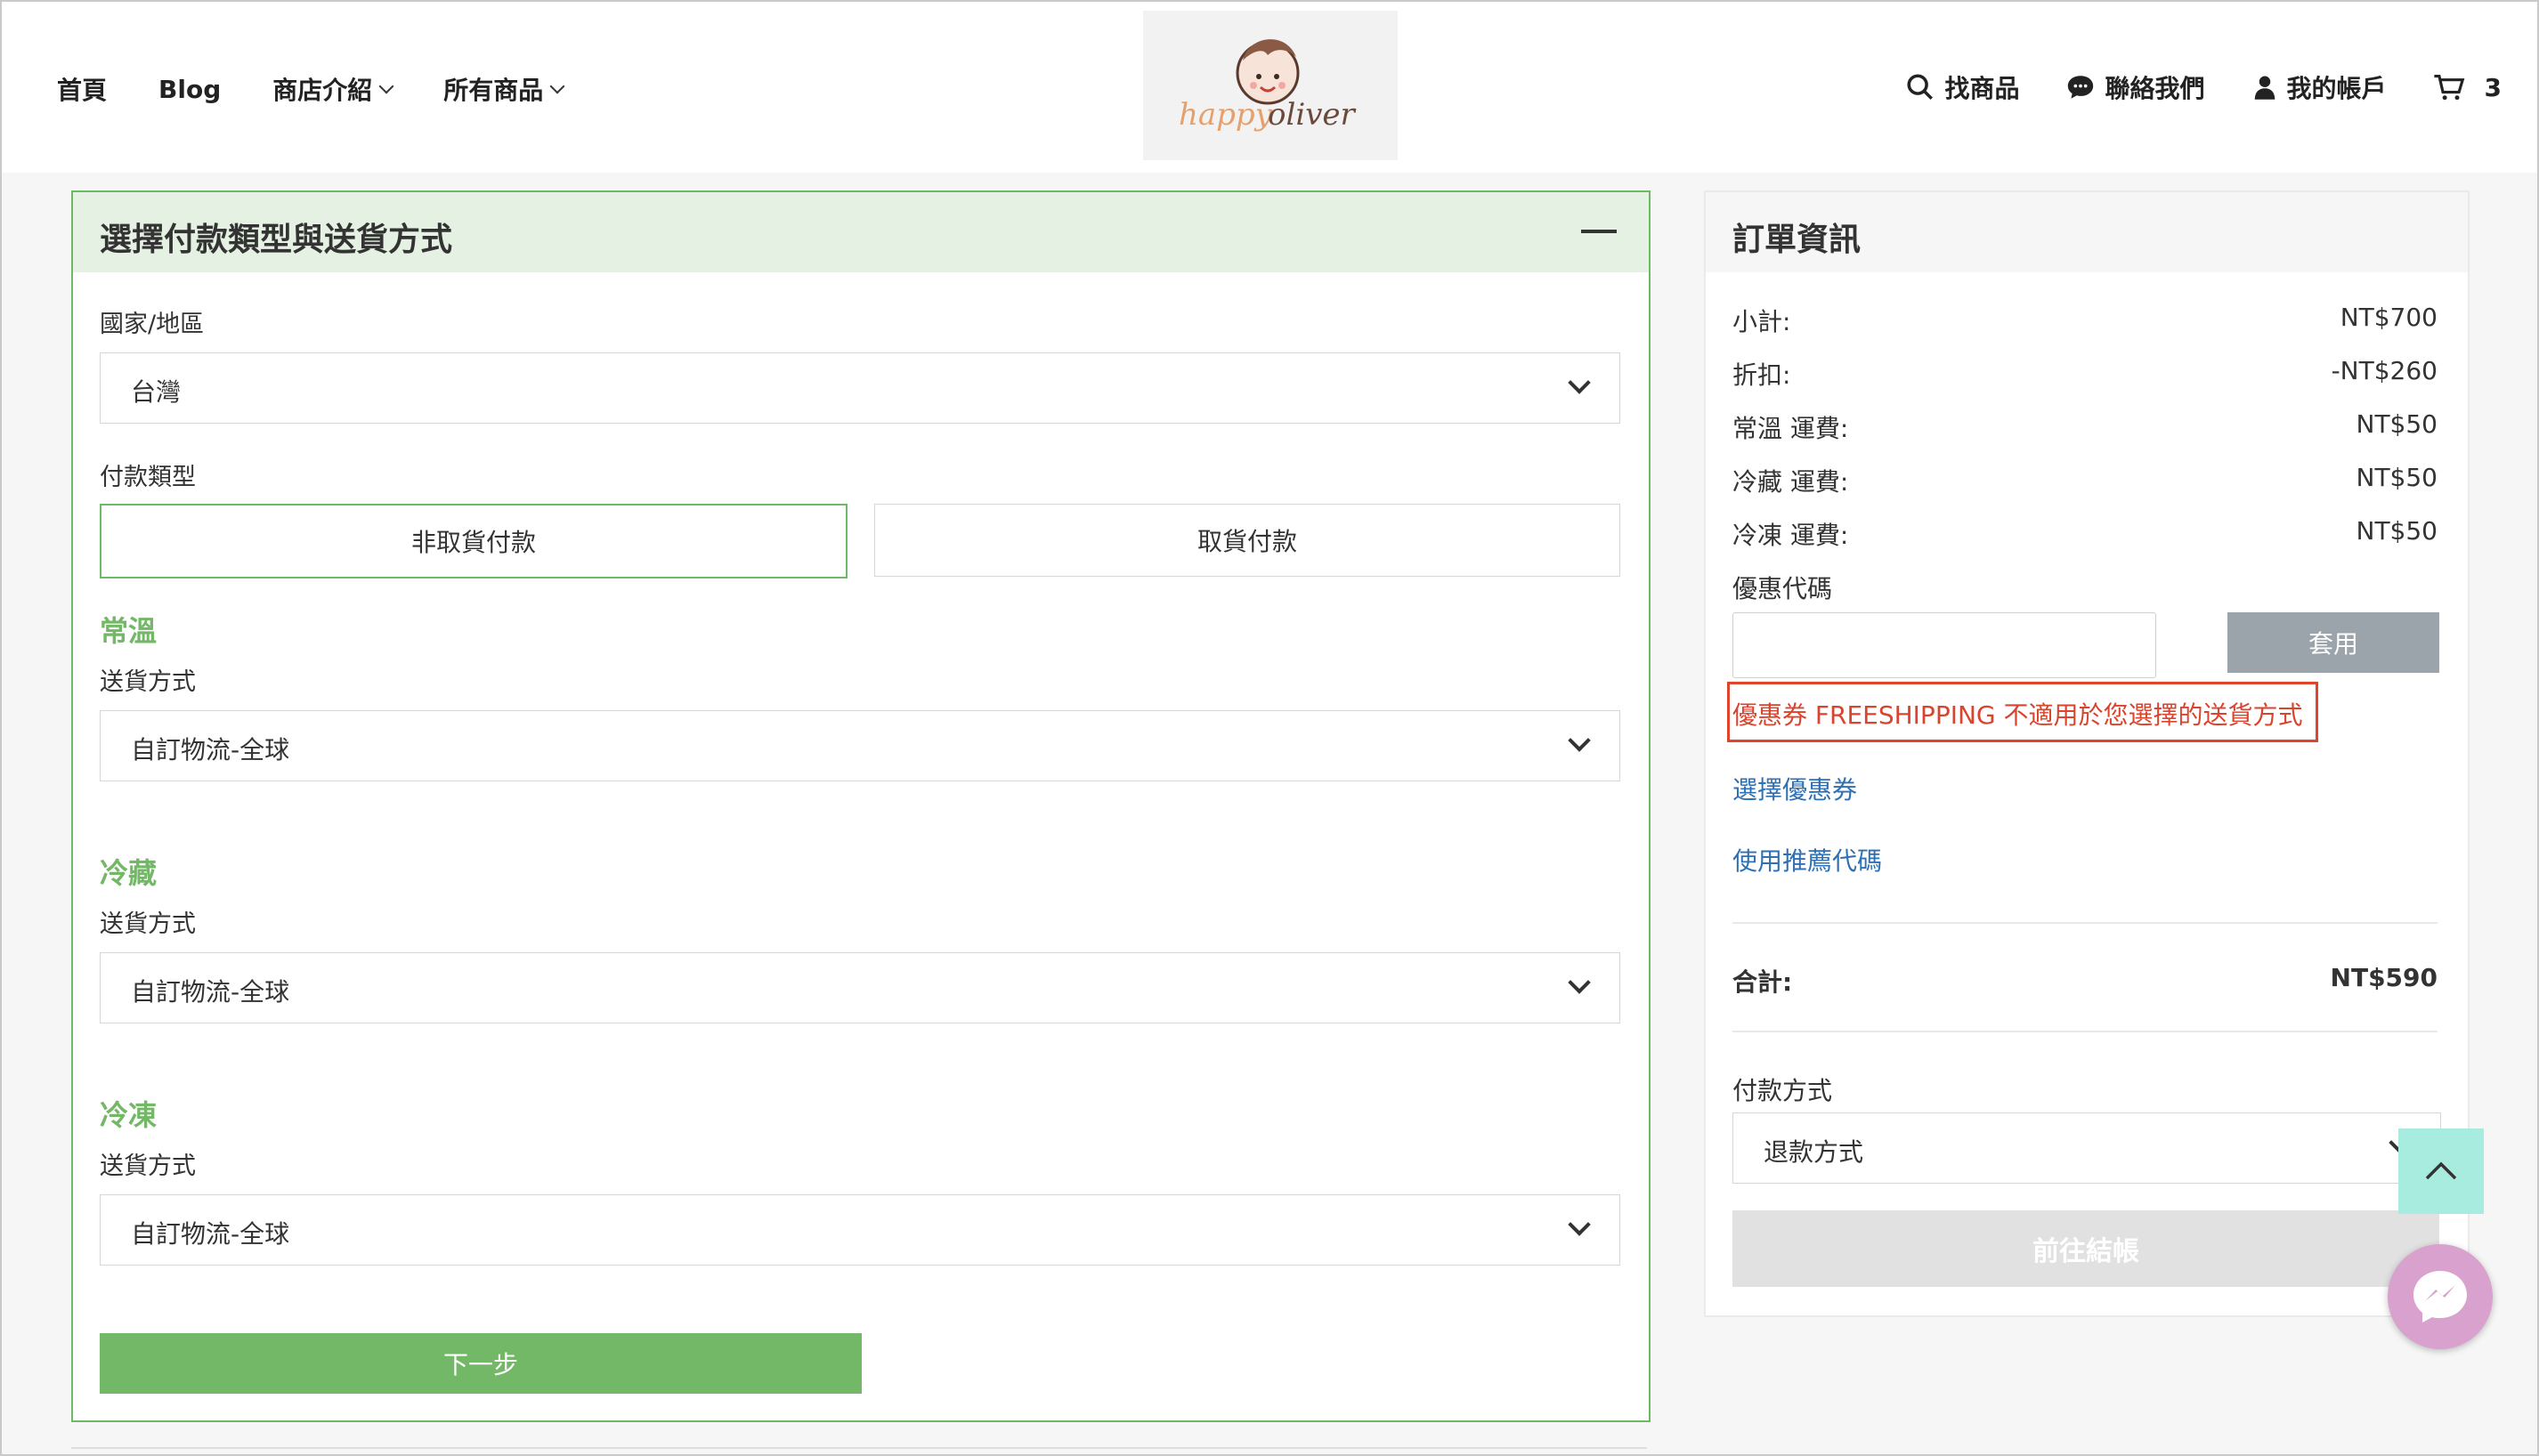 This screenshot has width=2539, height=1456. I want to click on chat-bubble-icon, so click(2081, 87).